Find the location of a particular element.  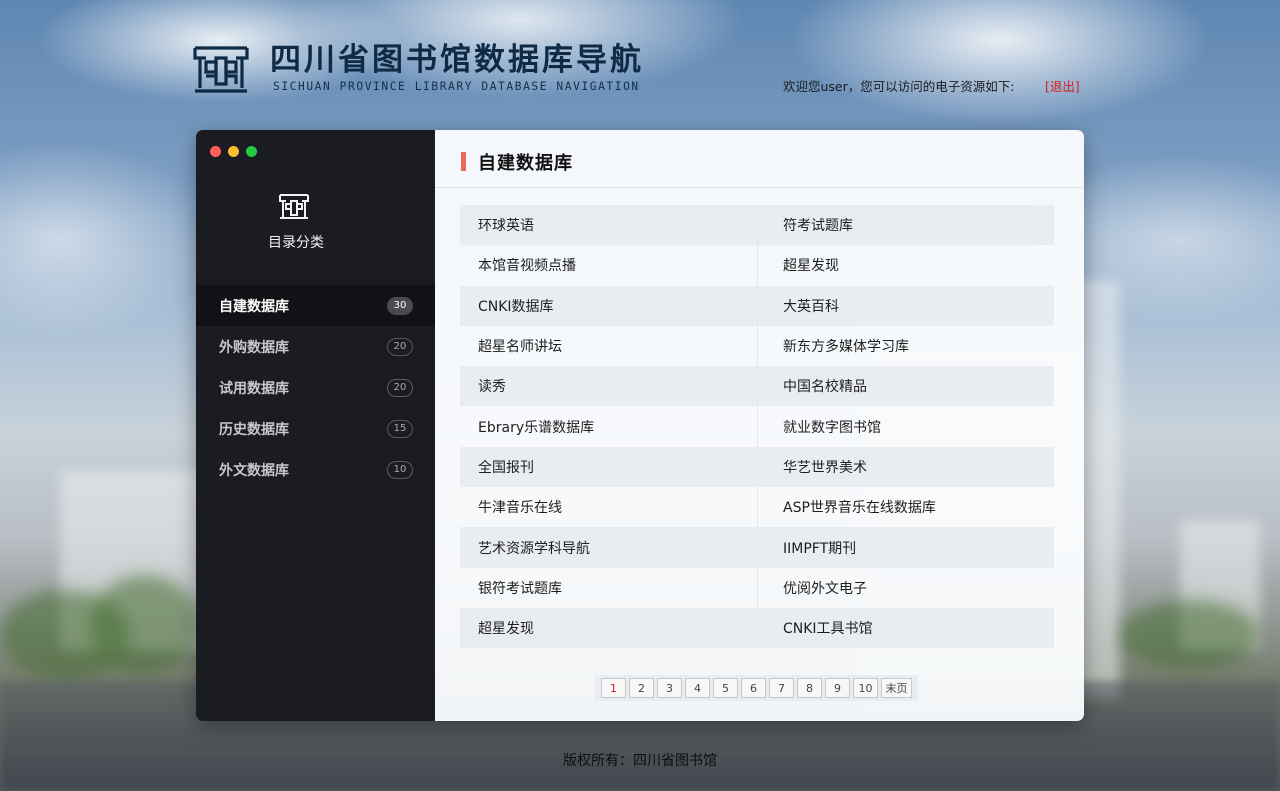

table-row: 超星发现 CNKI工具书馆 is located at coordinates (757, 628).